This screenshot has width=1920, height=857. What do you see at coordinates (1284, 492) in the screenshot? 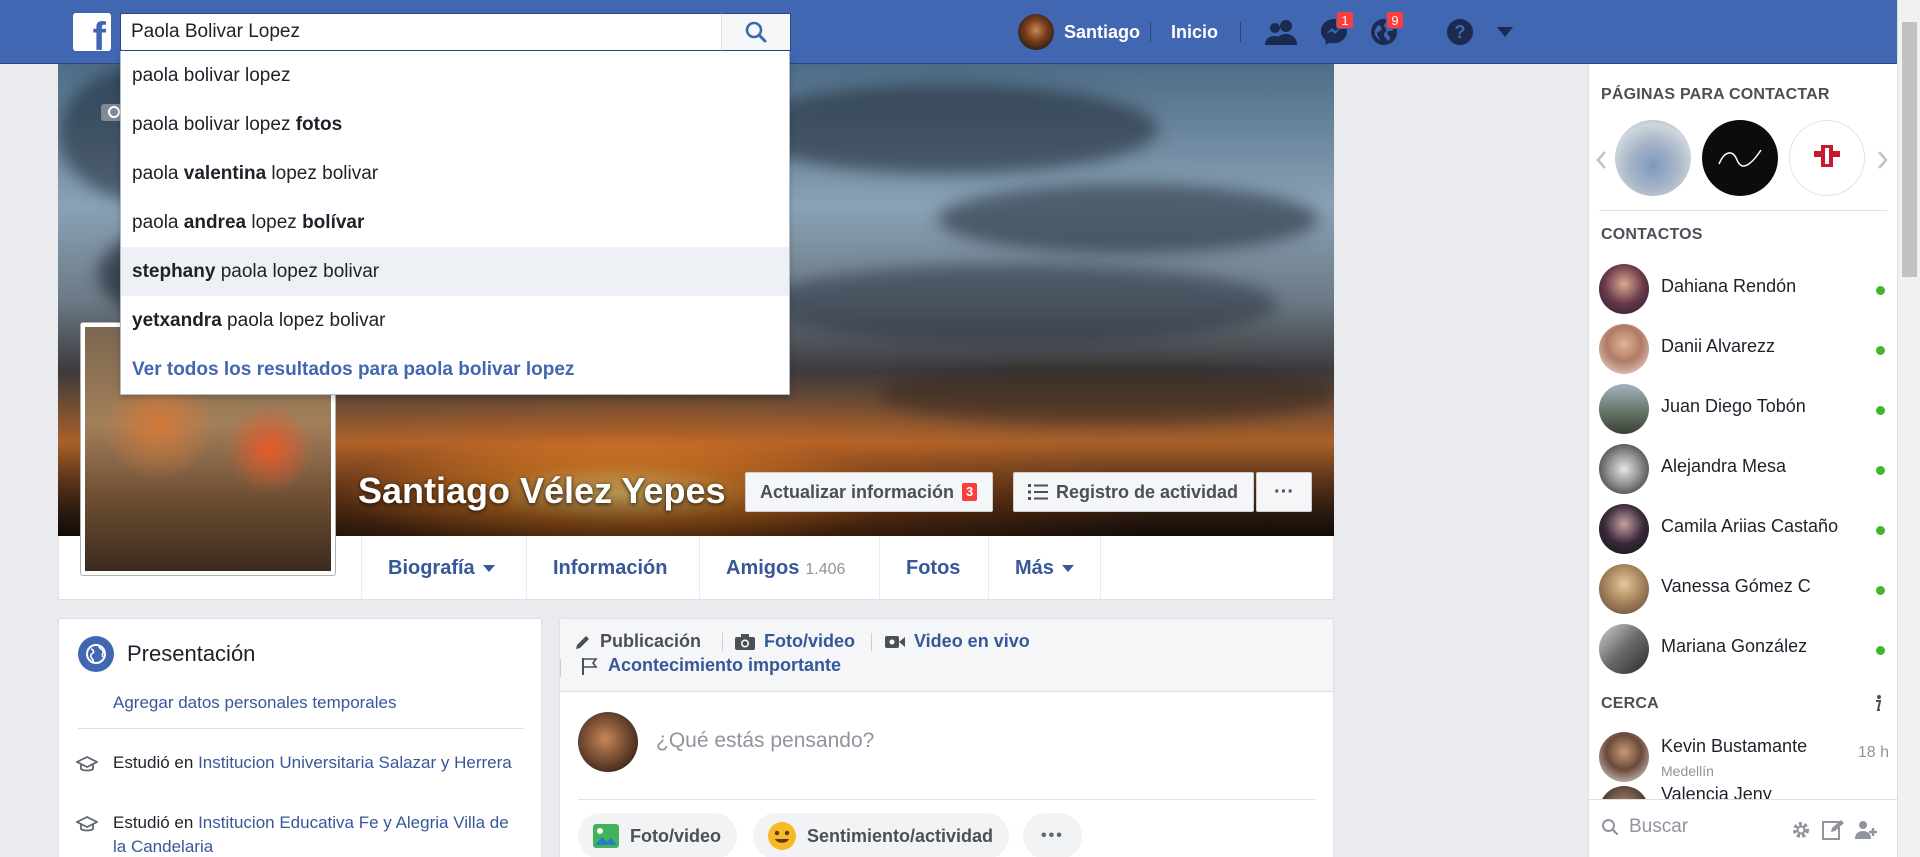
I see `more-options-button: ···` at bounding box center [1284, 492].